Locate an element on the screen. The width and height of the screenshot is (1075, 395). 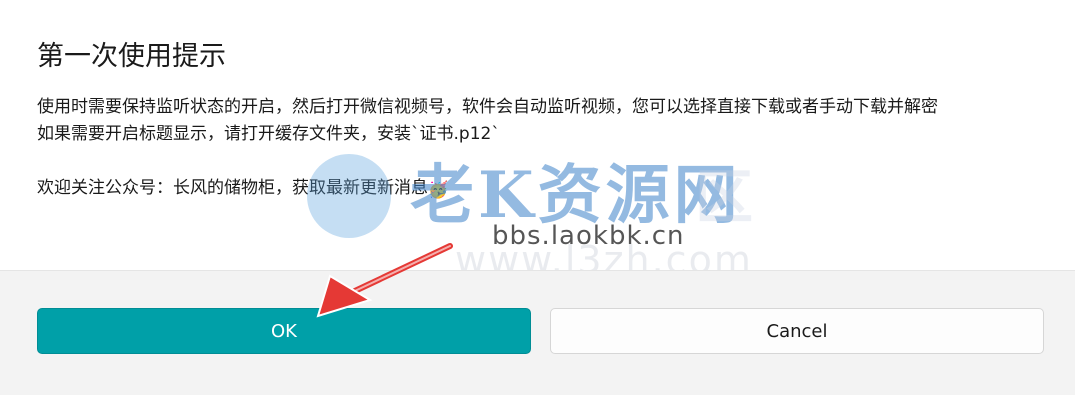
watermark-url: bbs.laokbk.cn is located at coordinates (588, 236).